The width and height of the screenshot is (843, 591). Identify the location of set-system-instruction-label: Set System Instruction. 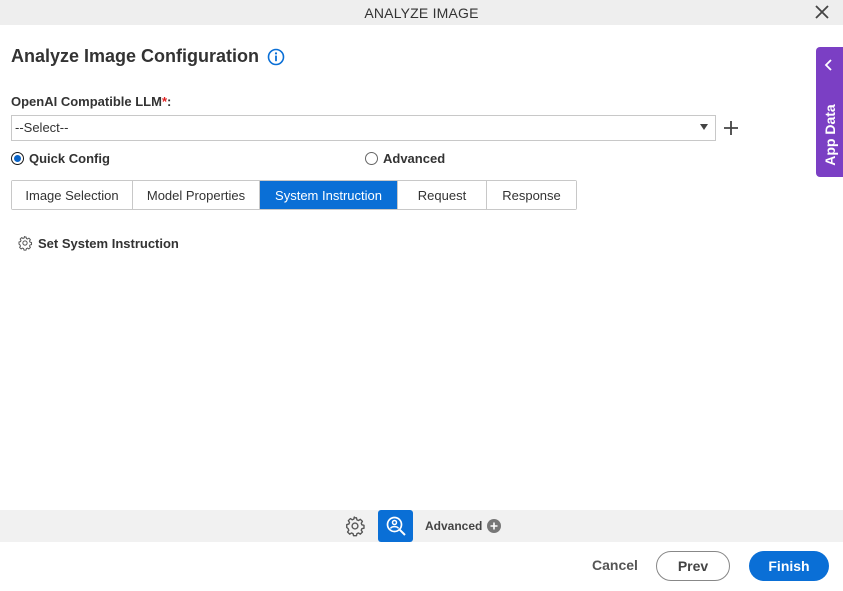
(108, 243).